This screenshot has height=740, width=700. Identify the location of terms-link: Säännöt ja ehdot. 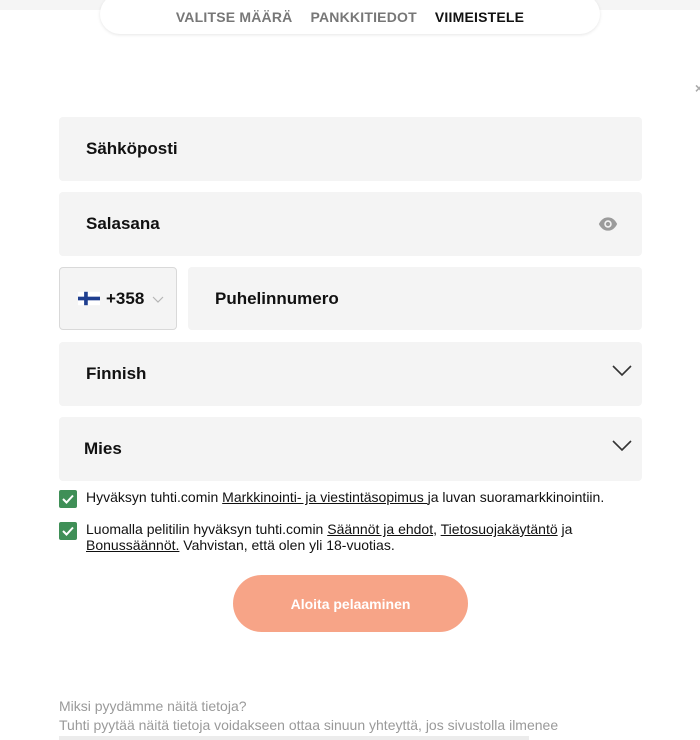
(380, 529).